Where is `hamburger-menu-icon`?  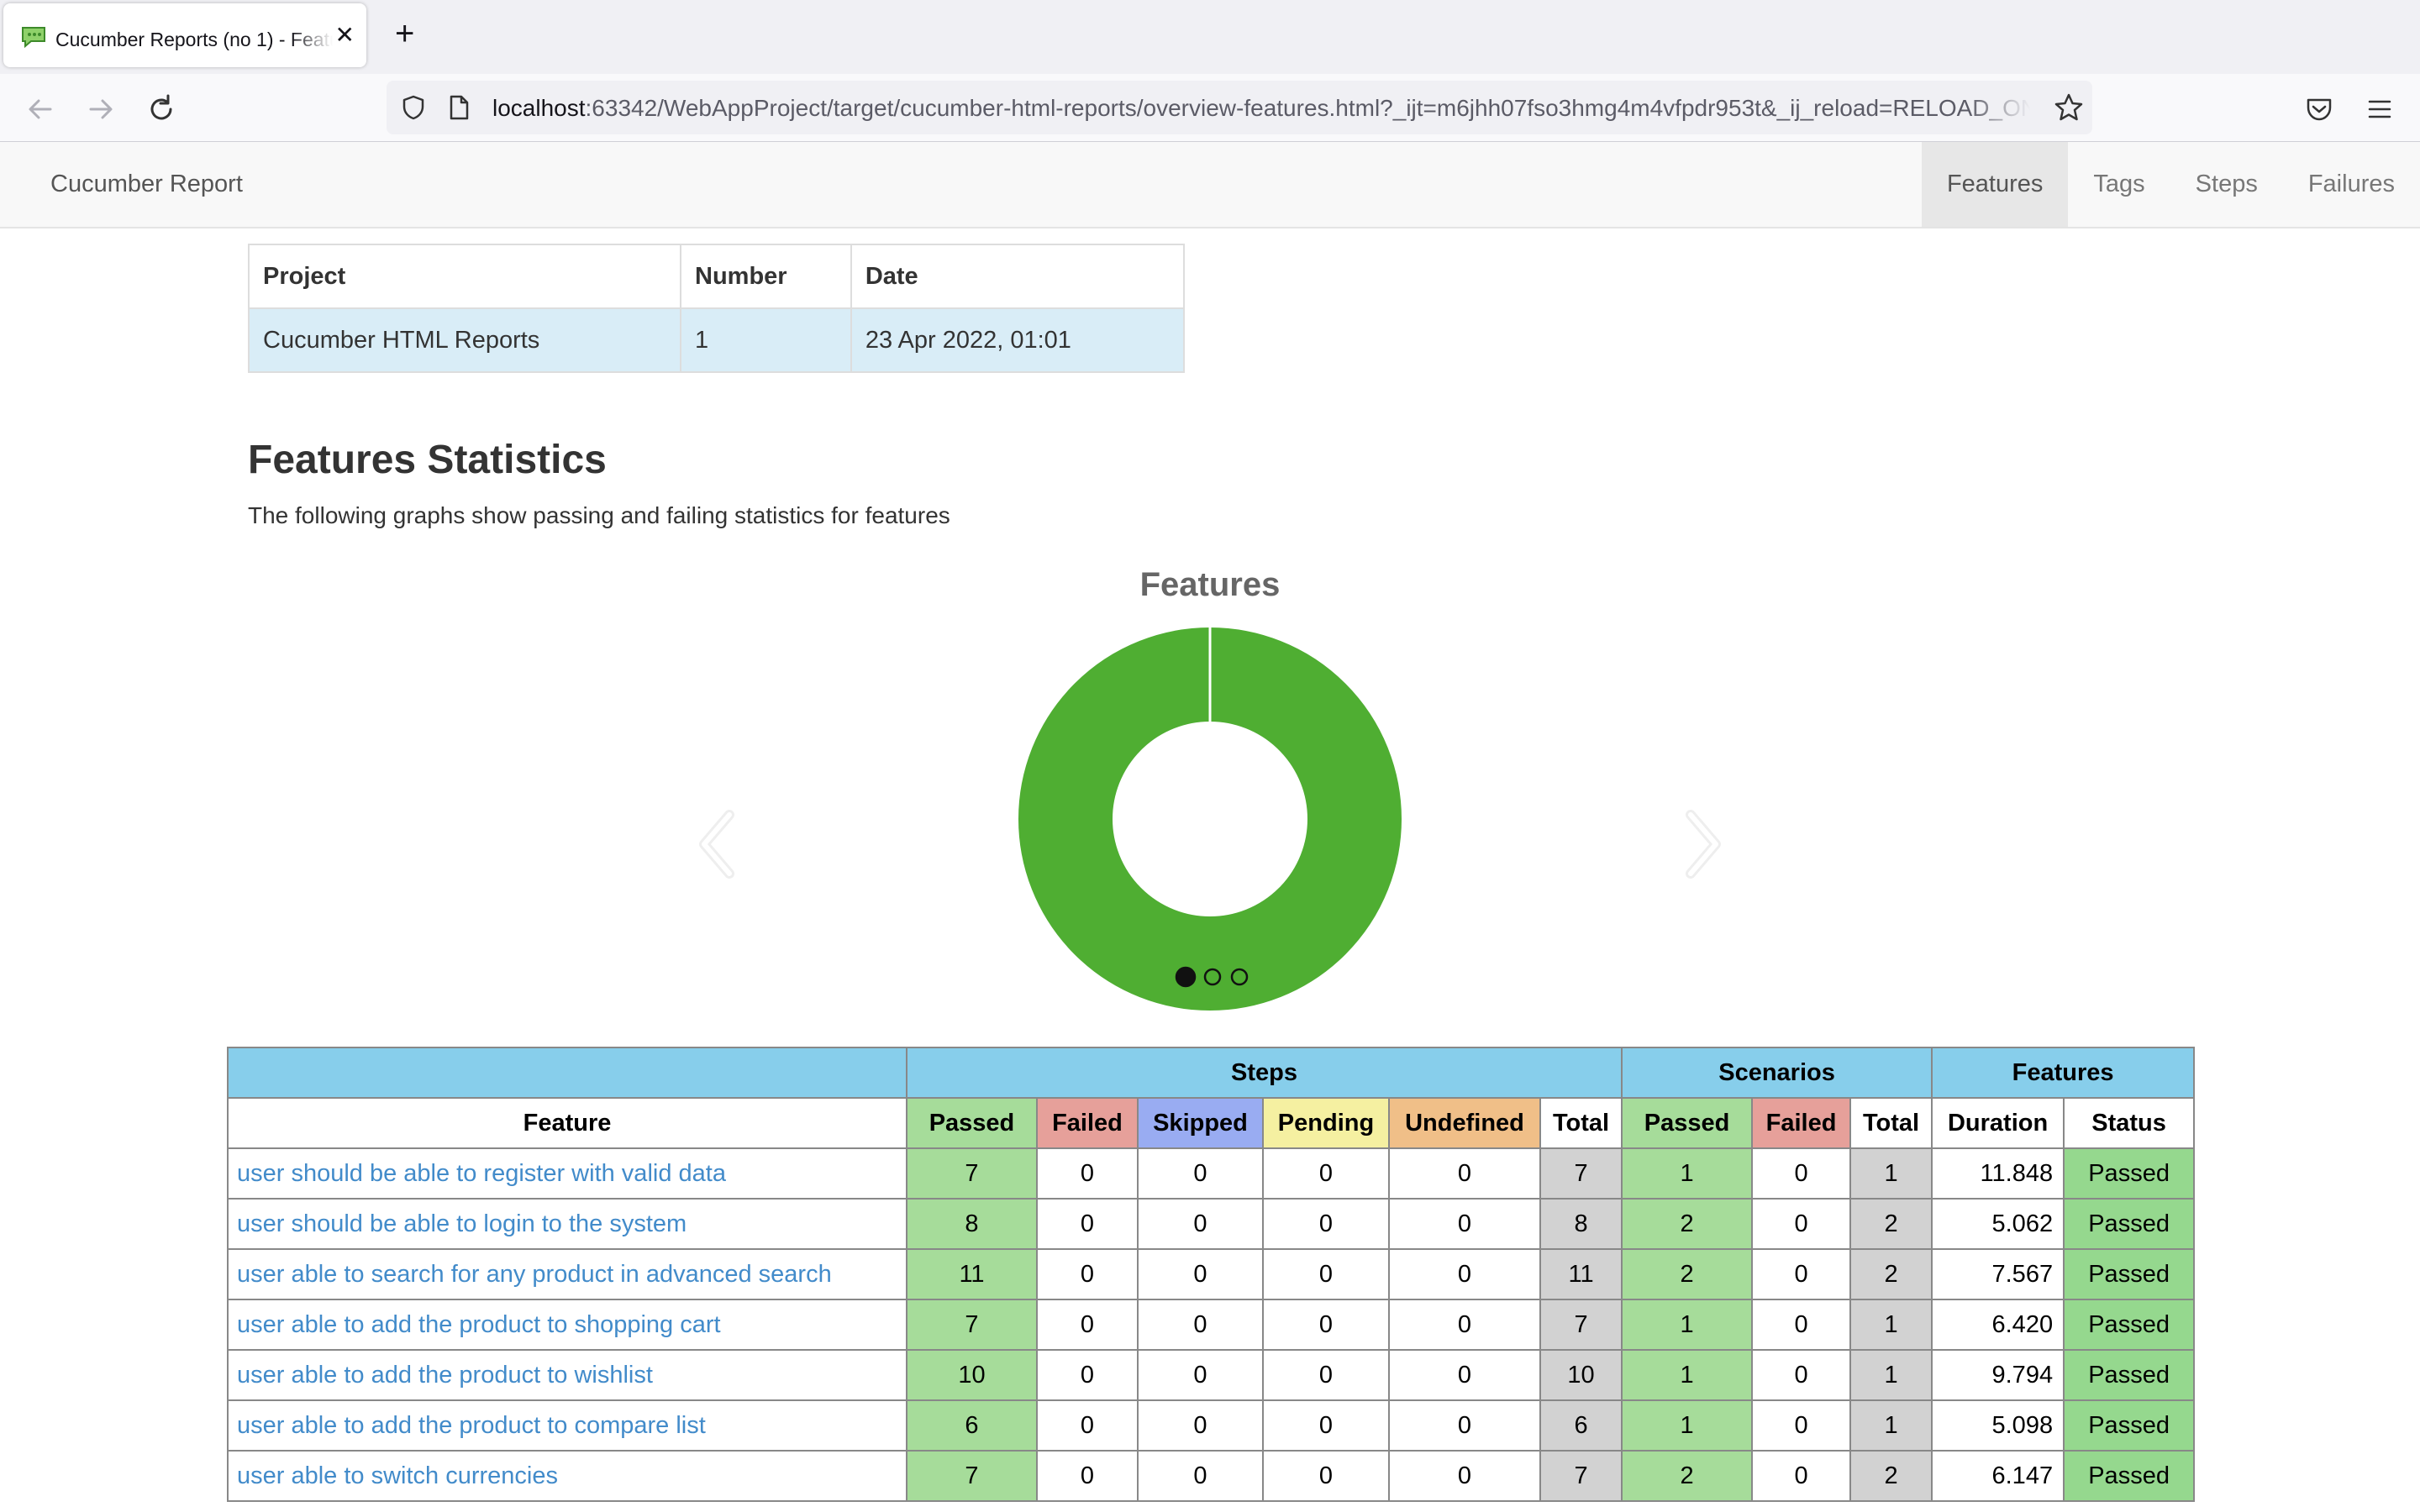
hamburger-menu-icon is located at coordinates (2380, 109).